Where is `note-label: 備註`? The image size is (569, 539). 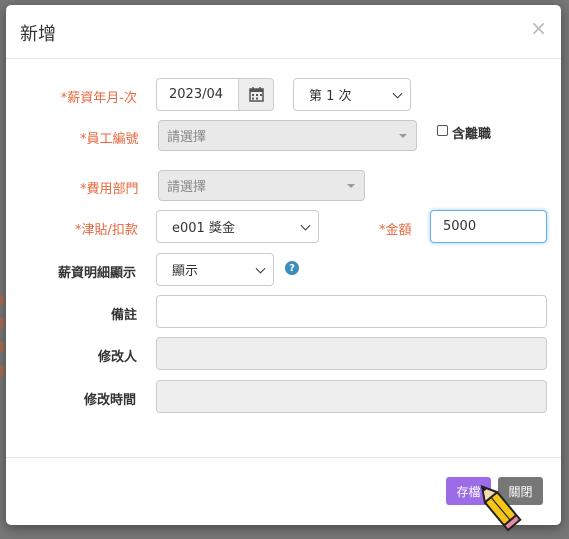 note-label: 備註 is located at coordinates (124, 315).